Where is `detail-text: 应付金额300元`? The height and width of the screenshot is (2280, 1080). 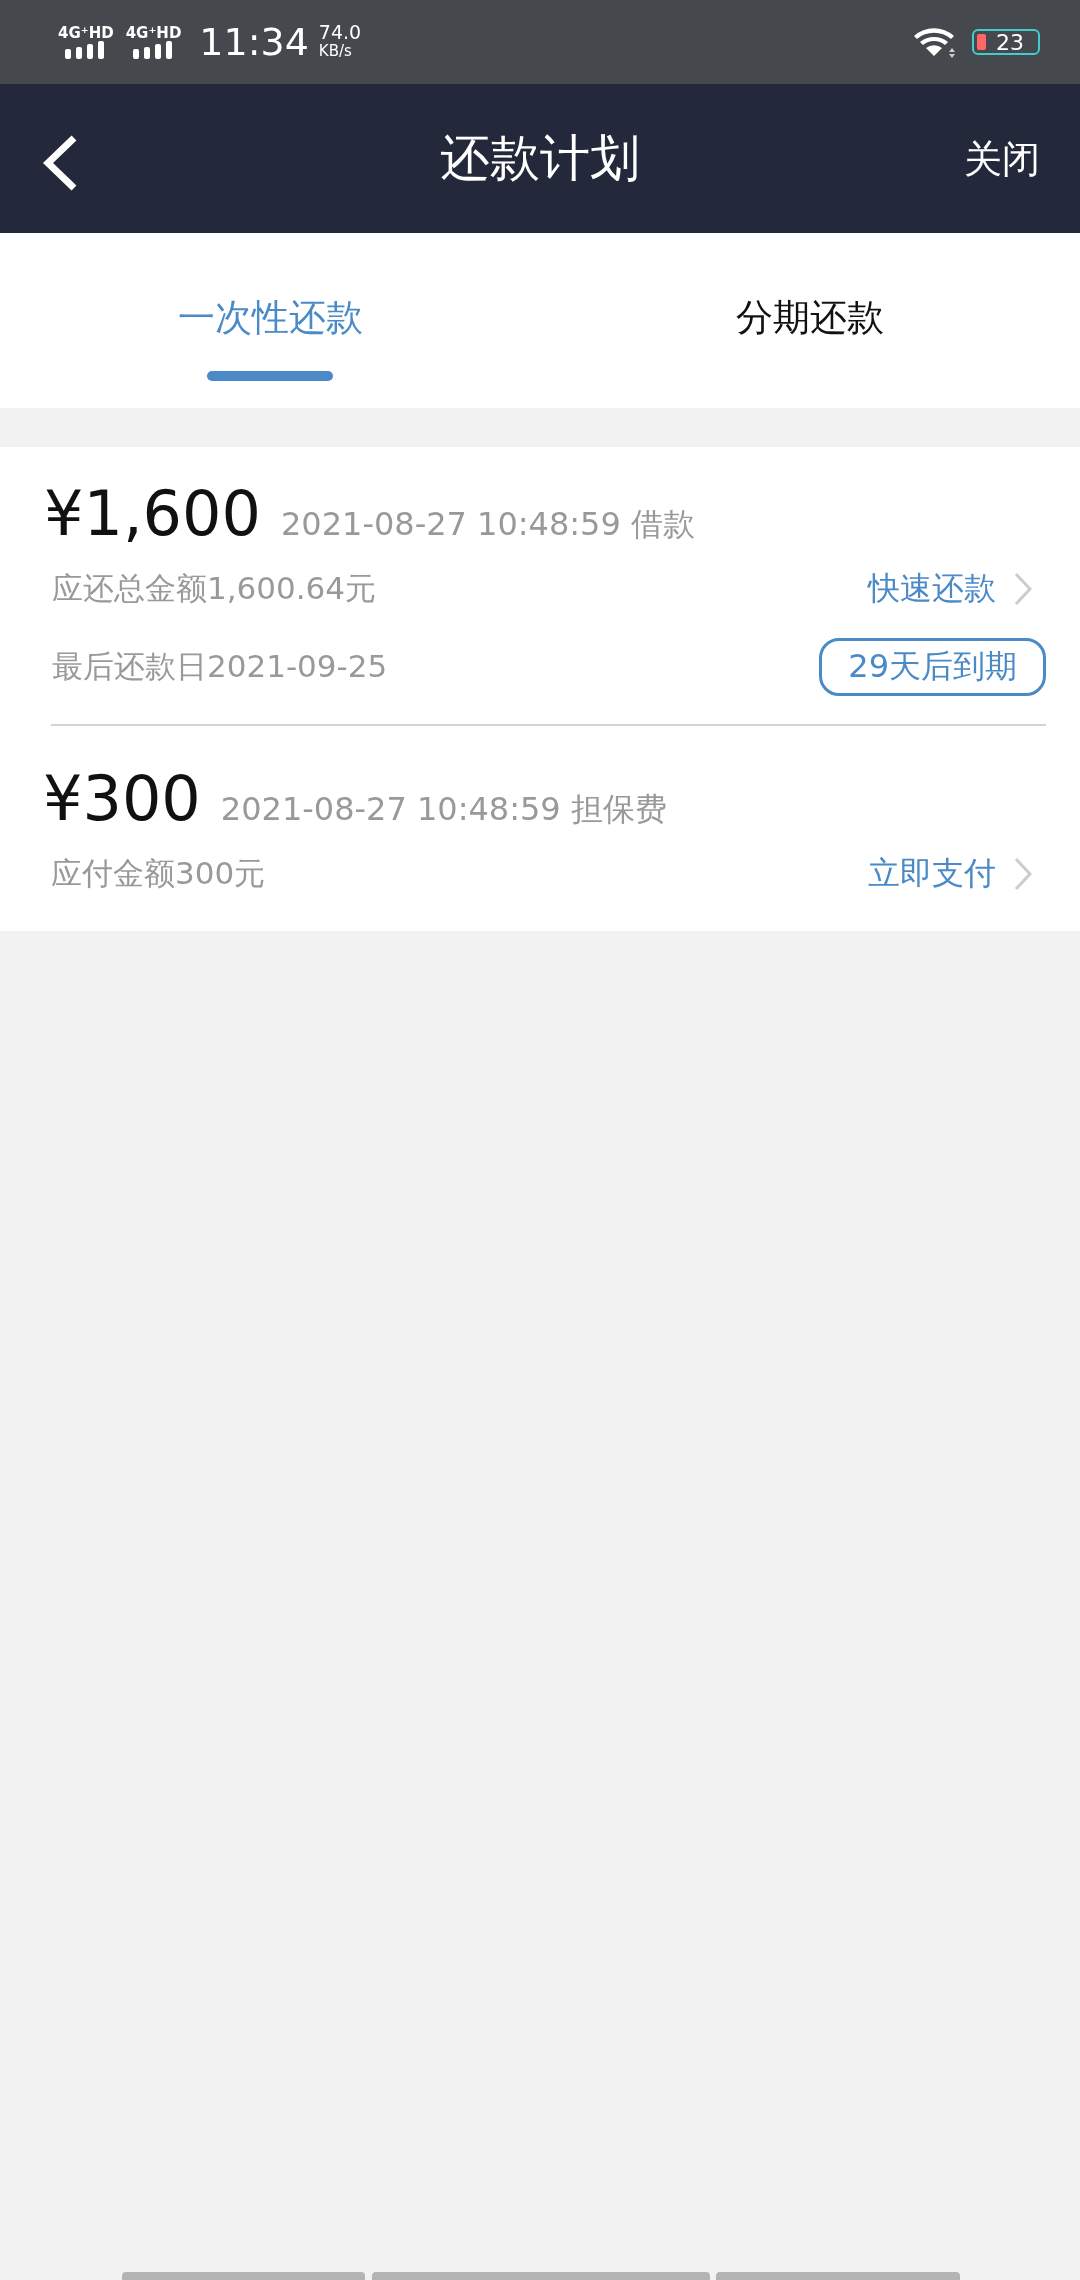
detail-text: 应付金额300元 is located at coordinates (158, 873).